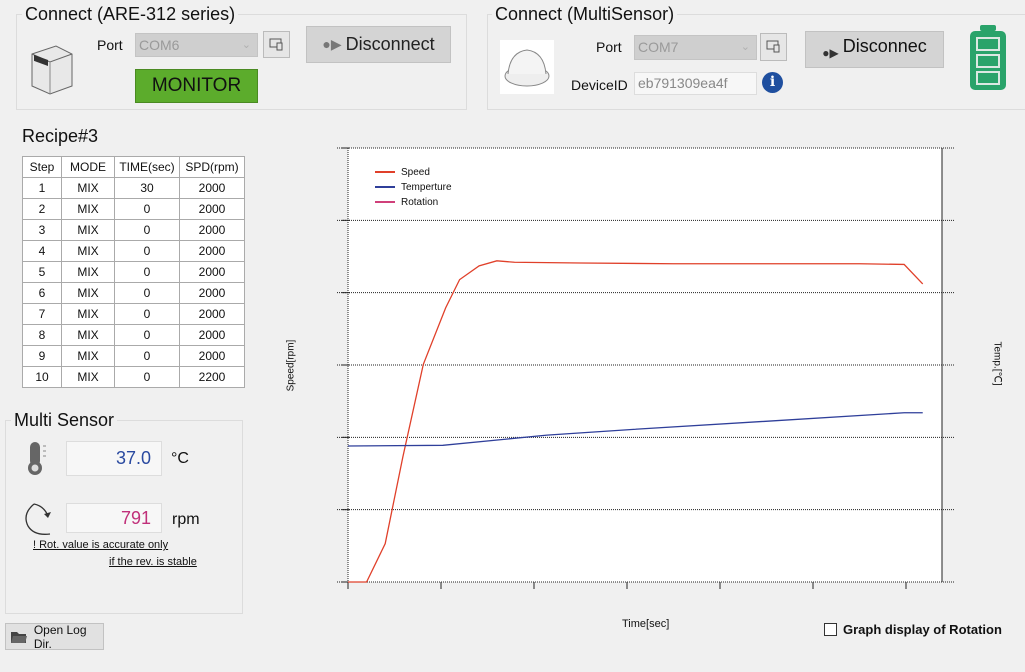 The width and height of the screenshot is (1025, 672). Describe the element at coordinates (385, 187) in the screenshot. I see `legend-swatch-temperature` at that location.